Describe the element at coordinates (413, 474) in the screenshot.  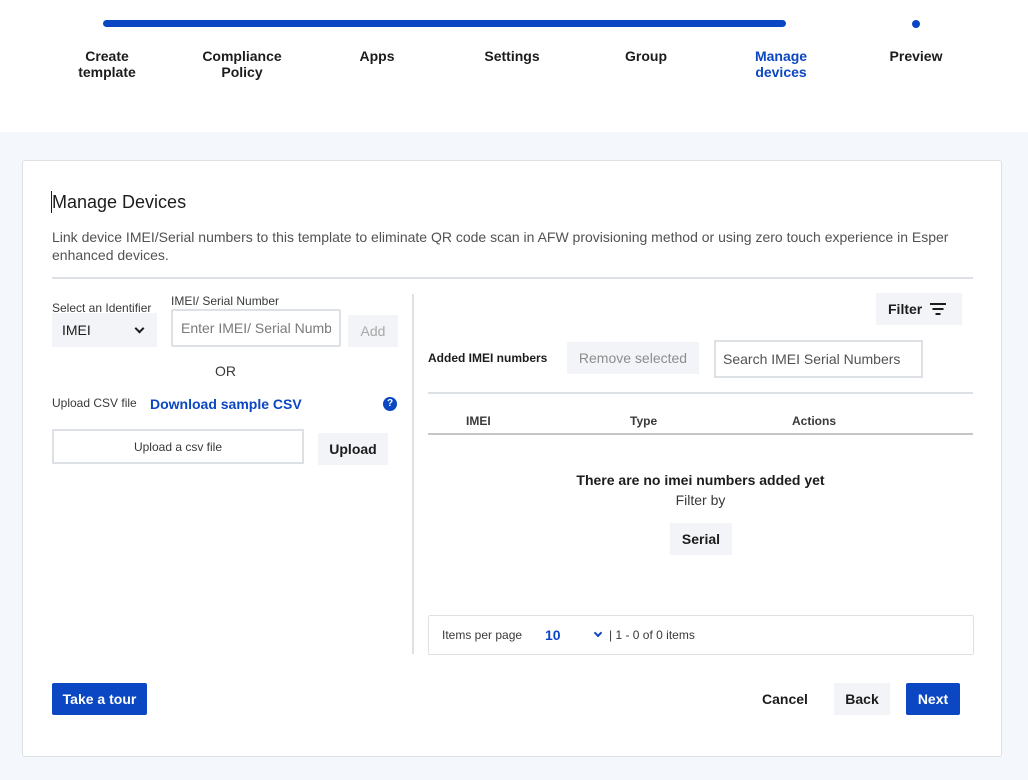
I see `column-divider` at that location.